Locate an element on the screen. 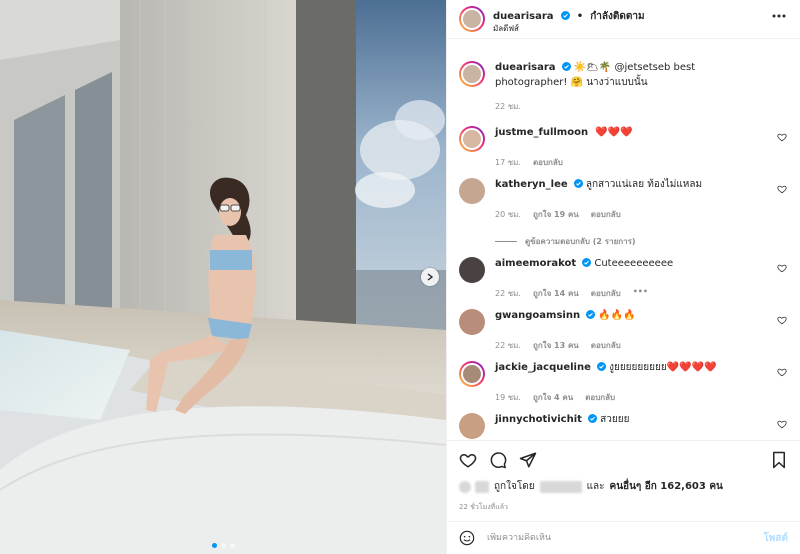  view-replies-button: ดูข้อความตอบกลับ (2 รายการ) is located at coordinates (642, 241).